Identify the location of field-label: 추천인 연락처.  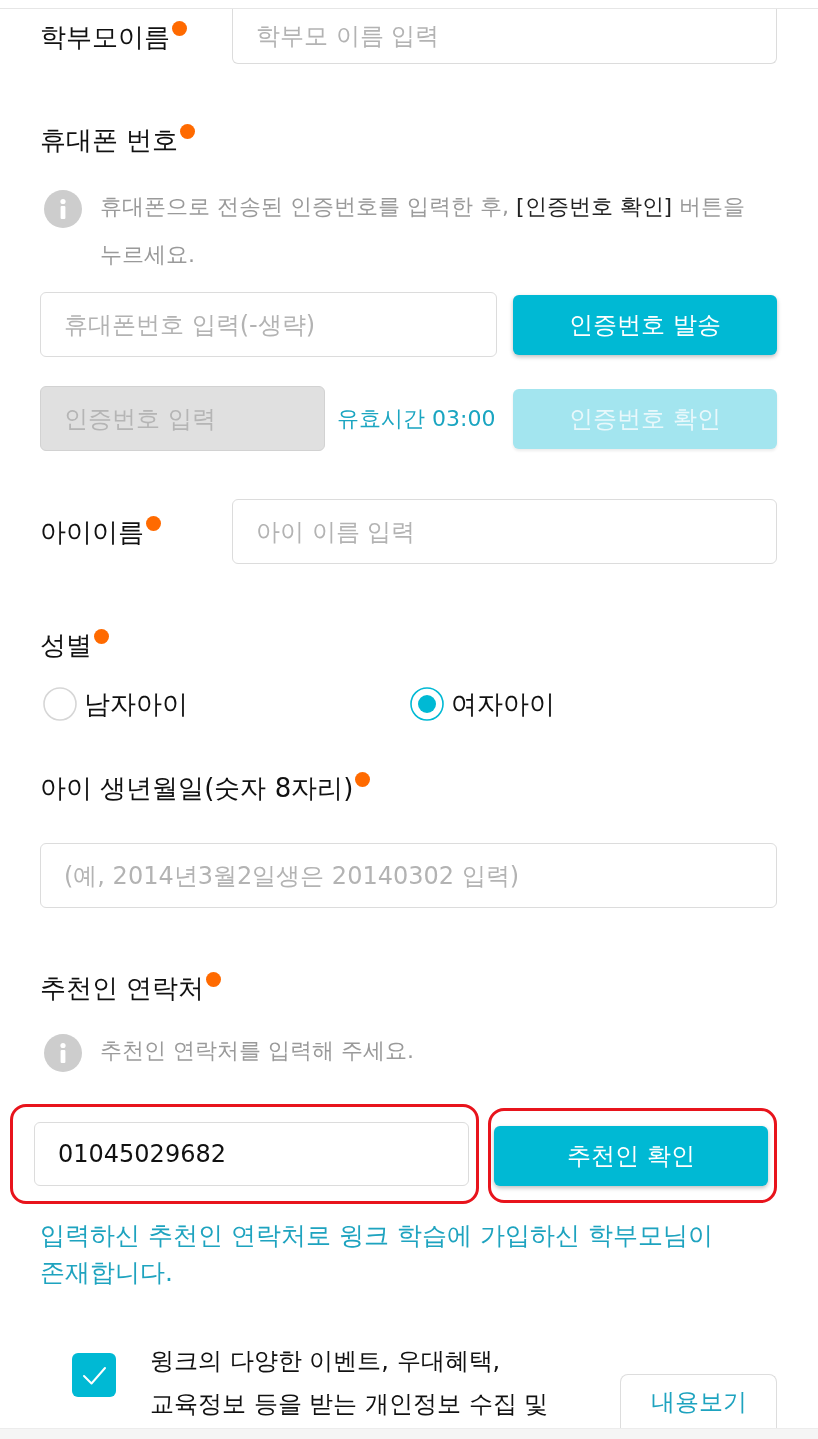
(122, 988).